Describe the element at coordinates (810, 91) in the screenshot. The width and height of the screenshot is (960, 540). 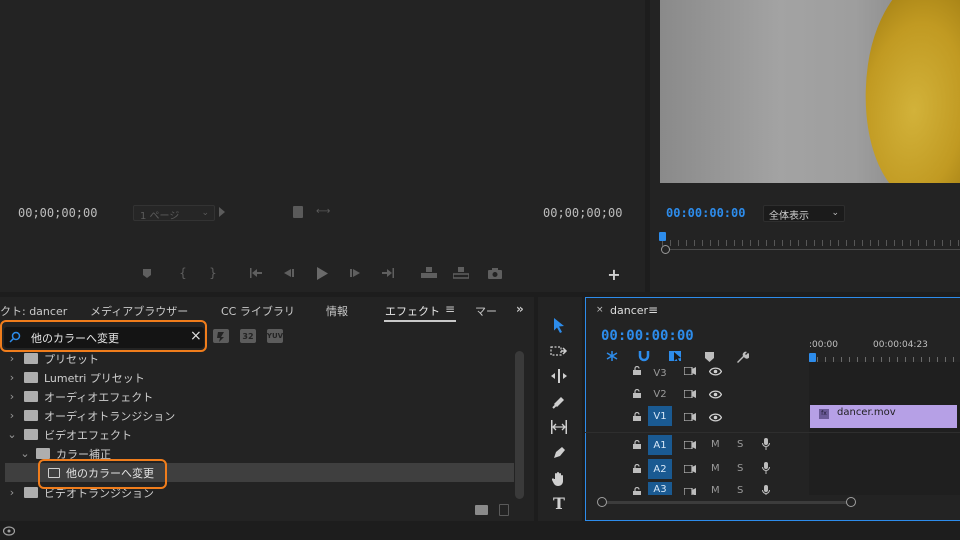
I see `program-video-frame` at that location.